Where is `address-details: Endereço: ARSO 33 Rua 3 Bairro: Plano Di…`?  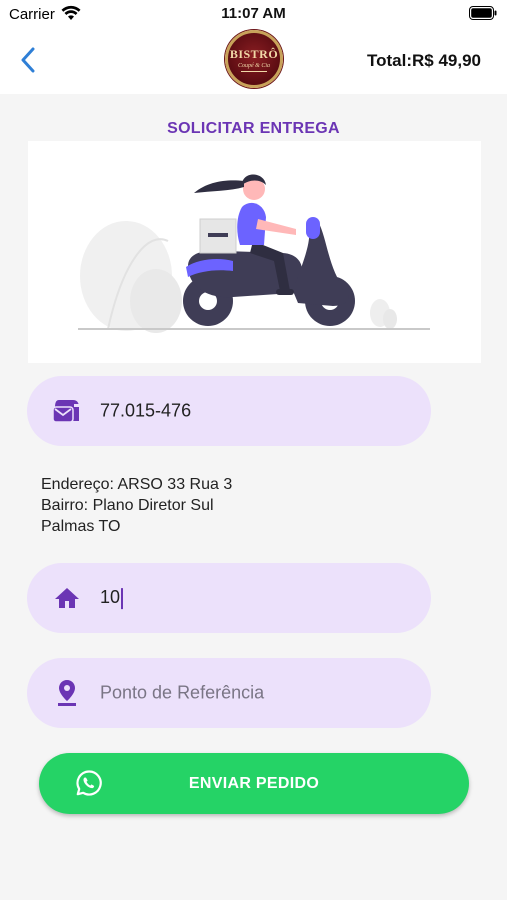 address-details: Endereço: ARSO 33 Rua 3 Bairro: Plano Di… is located at coordinates (136, 505).